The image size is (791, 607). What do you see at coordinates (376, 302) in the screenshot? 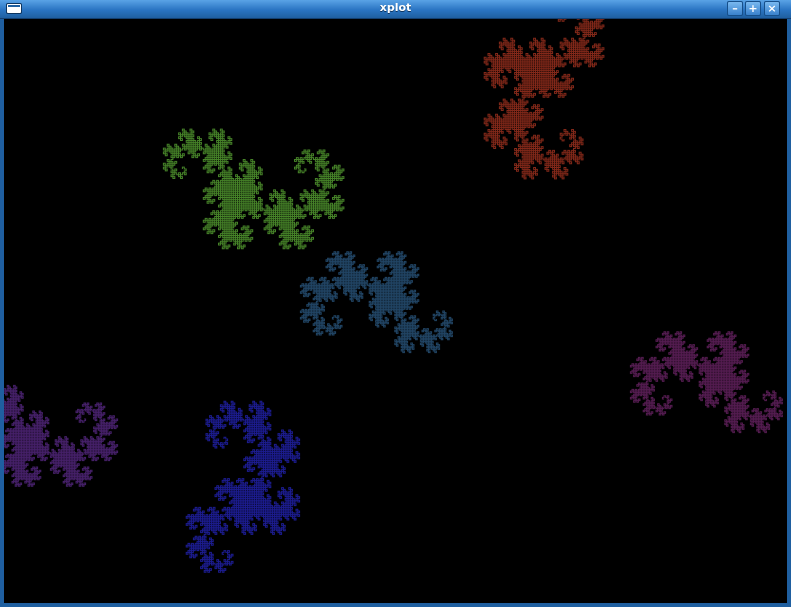
I see `dragon-curve-teal` at bounding box center [376, 302].